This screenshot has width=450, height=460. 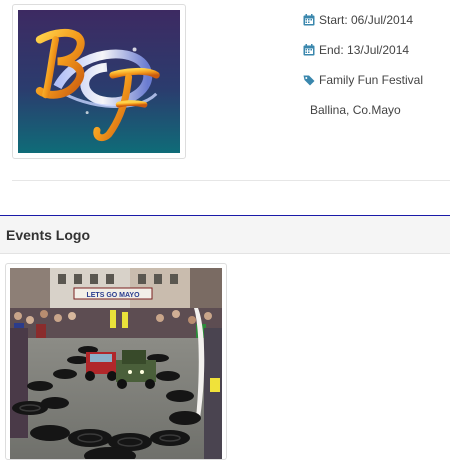 I want to click on event-category-row: Family Fun Festival, so click(x=375, y=80).